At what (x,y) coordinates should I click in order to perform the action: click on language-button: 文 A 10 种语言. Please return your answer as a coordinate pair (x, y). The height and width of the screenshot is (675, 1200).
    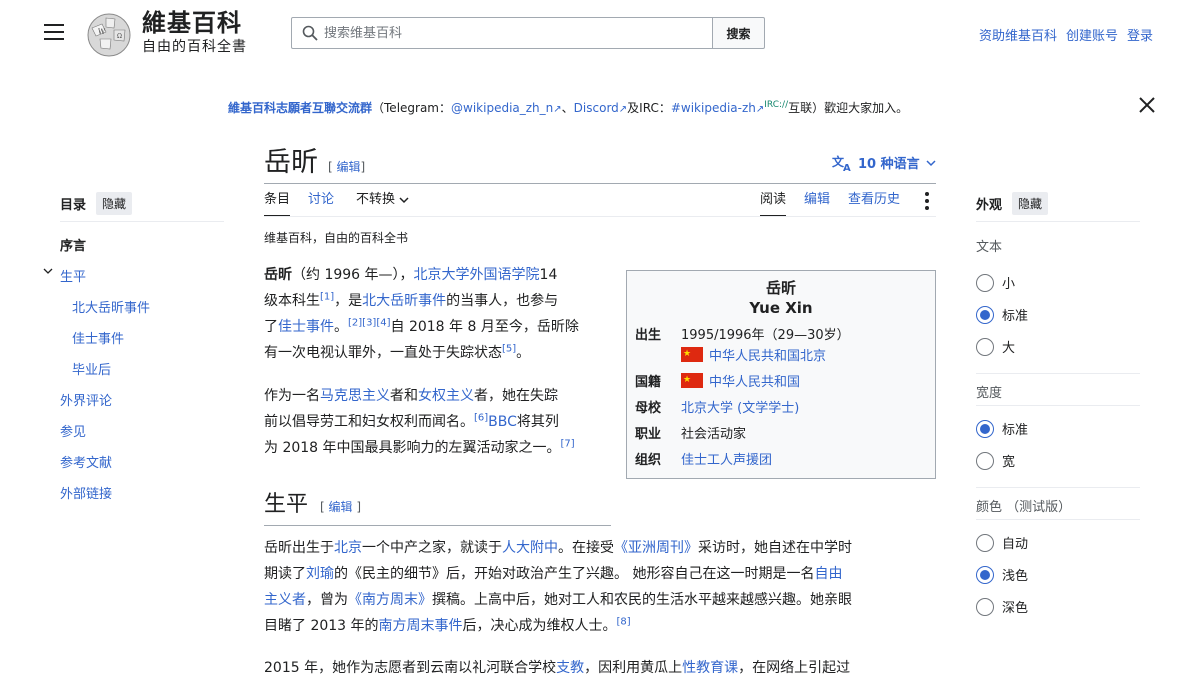
    Looking at the image, I should click on (884, 162).